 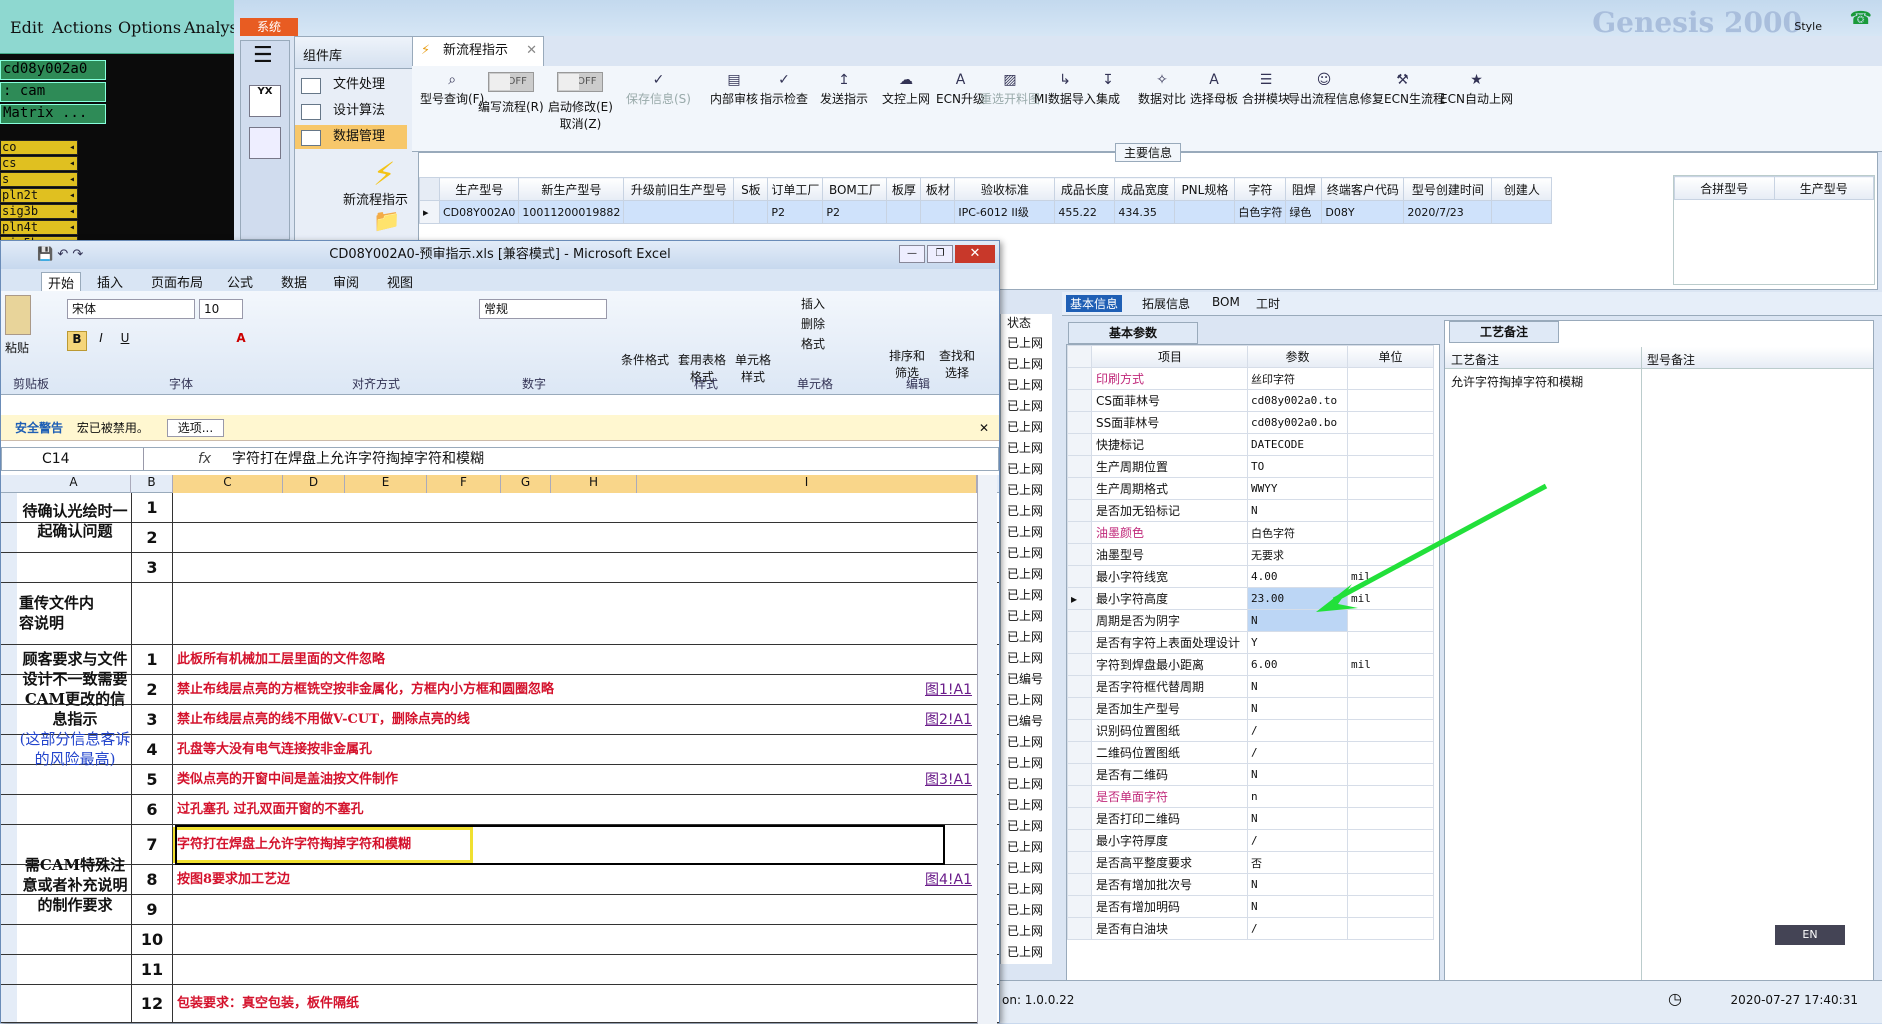 What do you see at coordinates (228, 484) in the screenshot?
I see `column-header: C` at bounding box center [228, 484].